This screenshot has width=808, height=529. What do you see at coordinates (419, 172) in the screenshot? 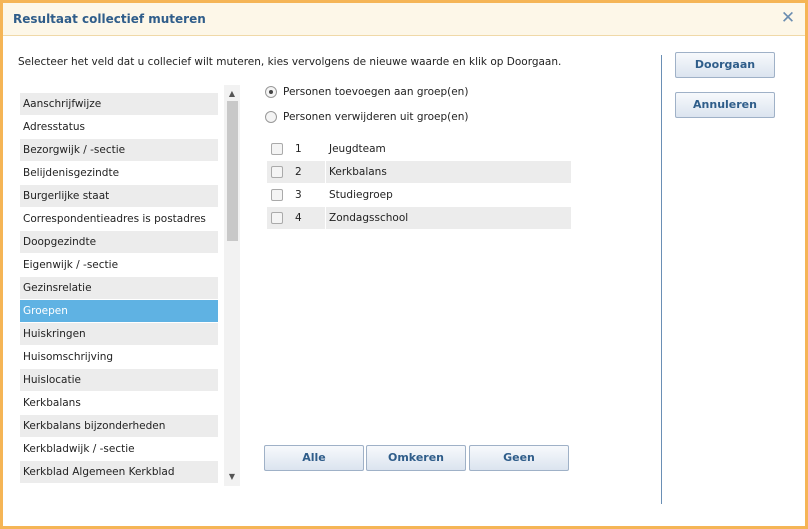
I see `group-row: 2 Kerkbalans` at bounding box center [419, 172].